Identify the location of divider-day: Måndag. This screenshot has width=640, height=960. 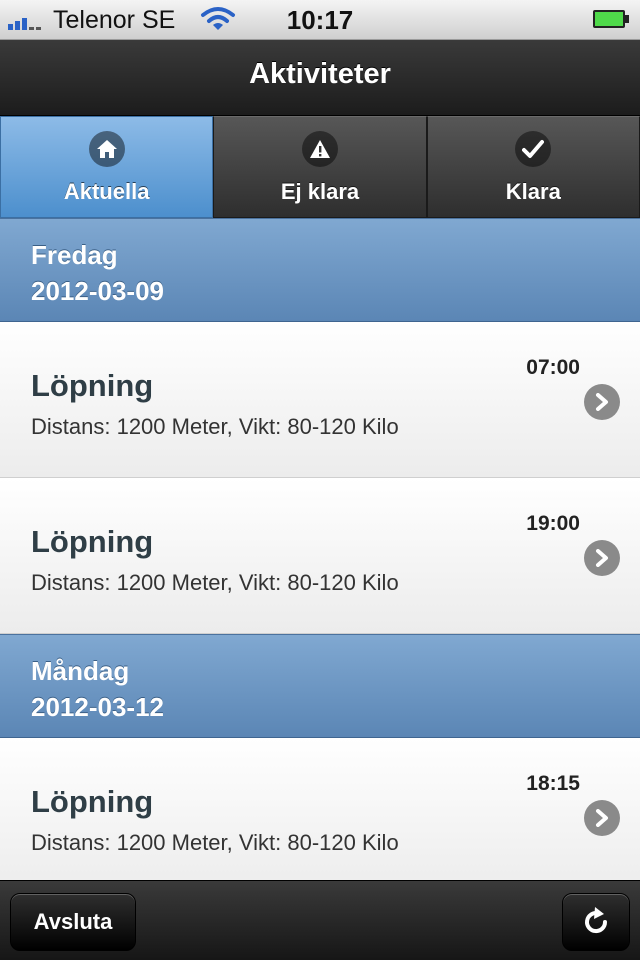
(80, 671).